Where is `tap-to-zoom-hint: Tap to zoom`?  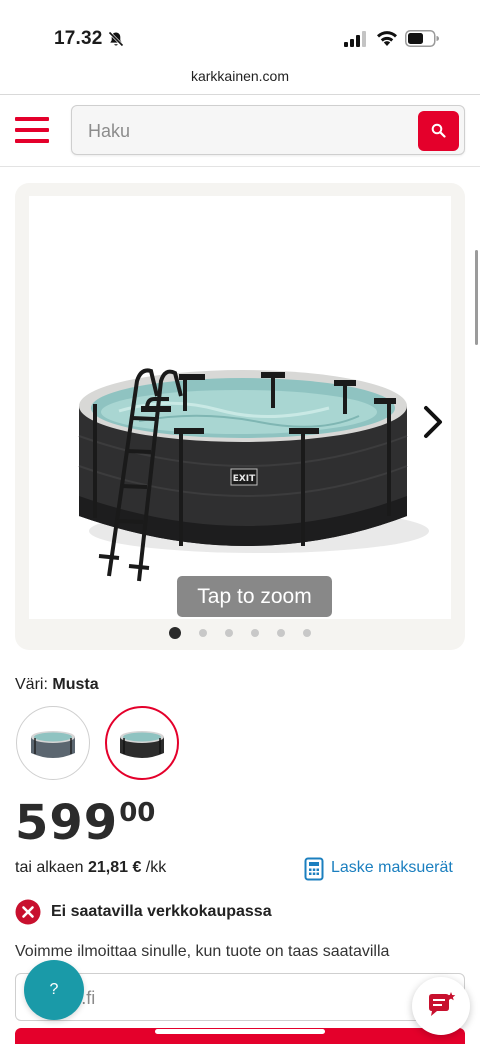
tap-to-zoom-hint: Tap to zoom is located at coordinates (254, 596).